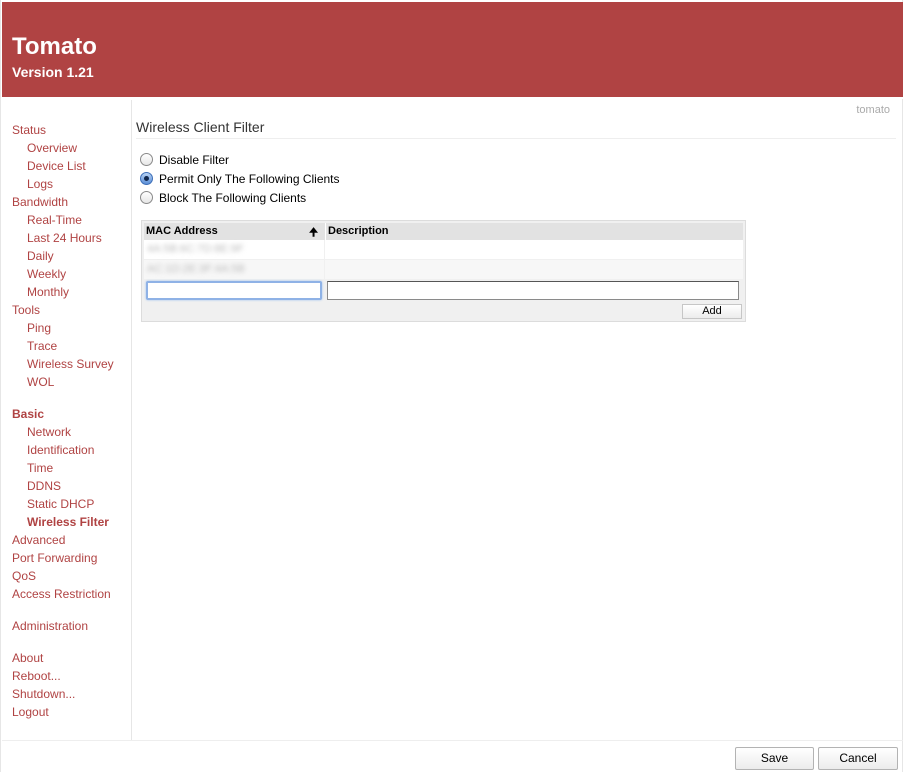  Describe the element at coordinates (63, 130) in the screenshot. I see `nav-status: Status` at that location.